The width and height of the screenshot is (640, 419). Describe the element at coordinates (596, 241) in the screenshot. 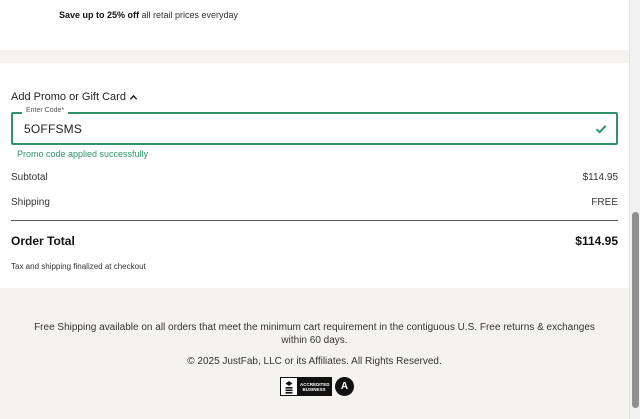

I see `order-total-value: $114.95` at that location.